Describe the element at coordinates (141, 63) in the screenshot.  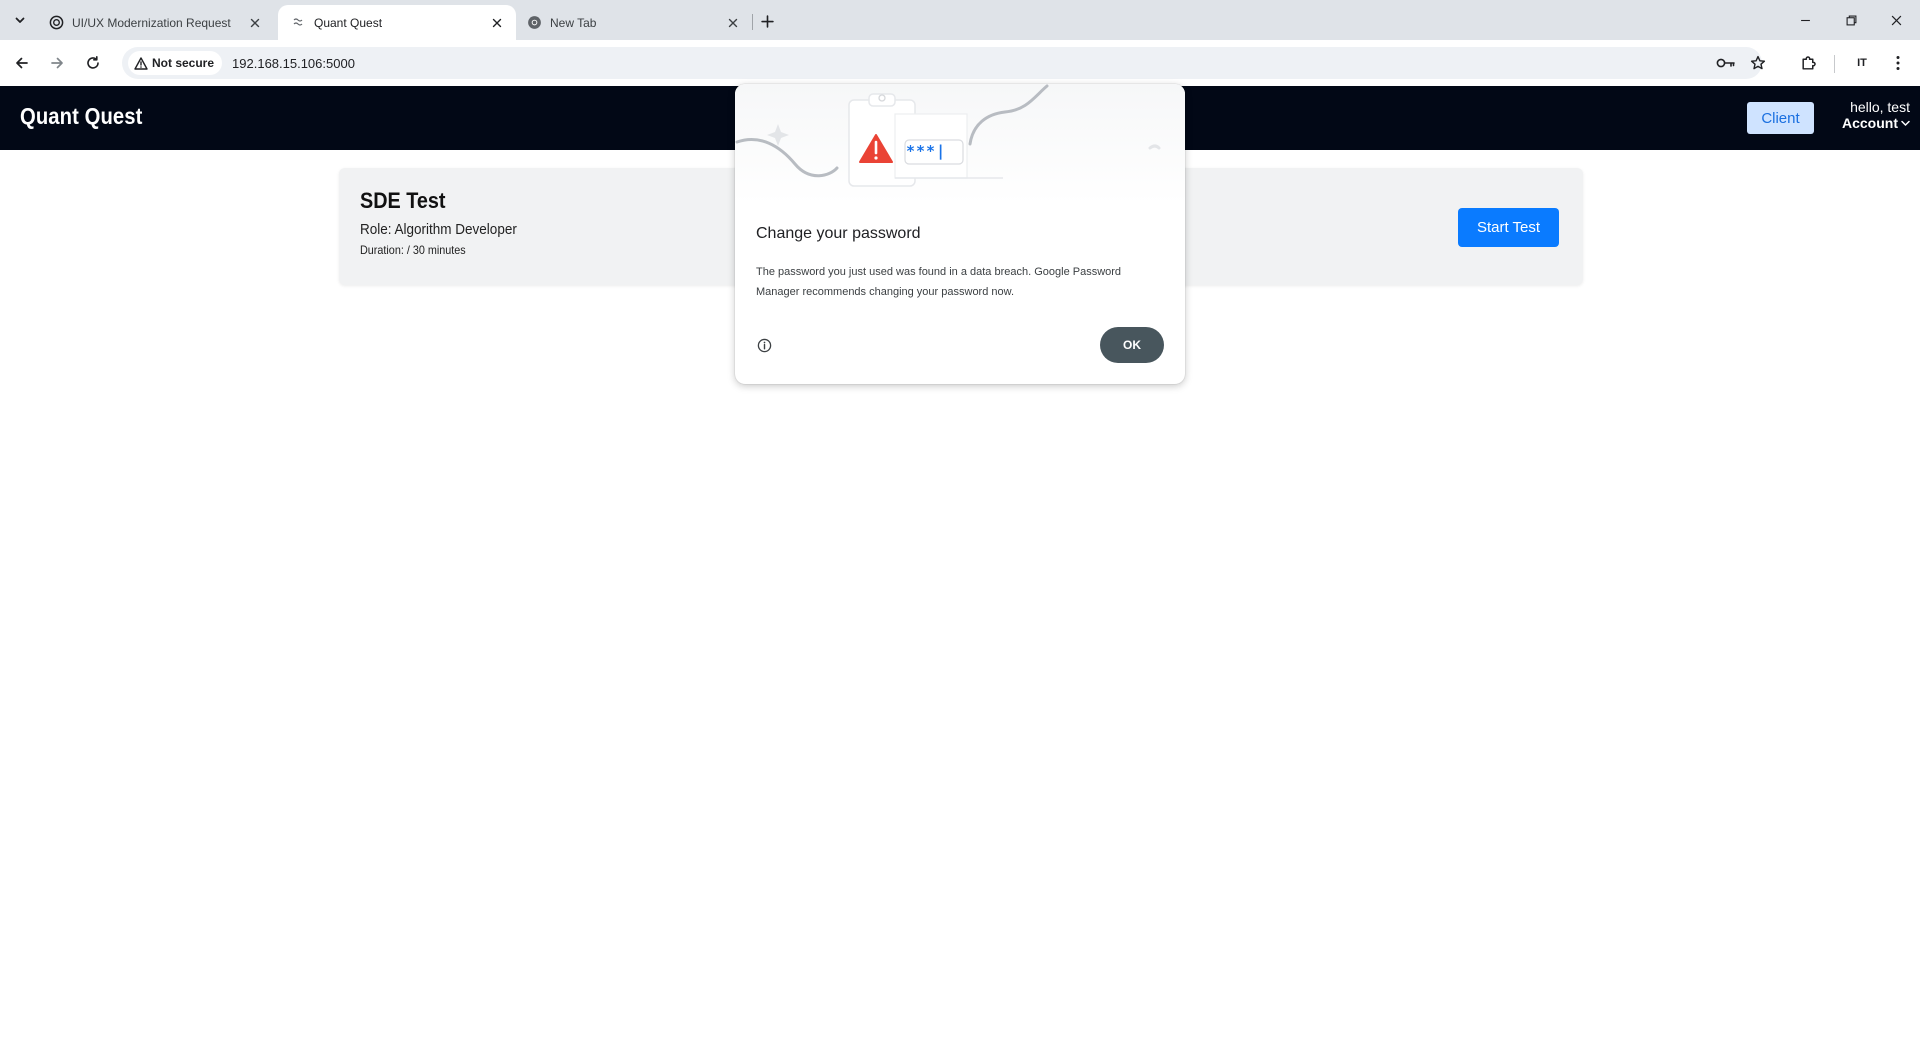
I see `warning-icon` at that location.